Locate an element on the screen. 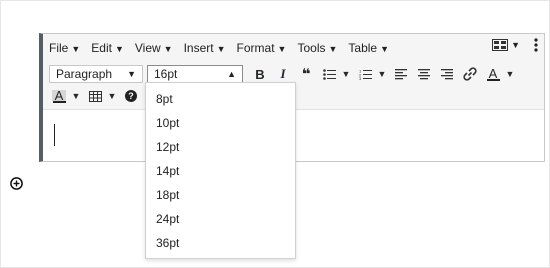 The width and height of the screenshot is (550, 268). bg-color-glyph: A is located at coordinates (59, 95).